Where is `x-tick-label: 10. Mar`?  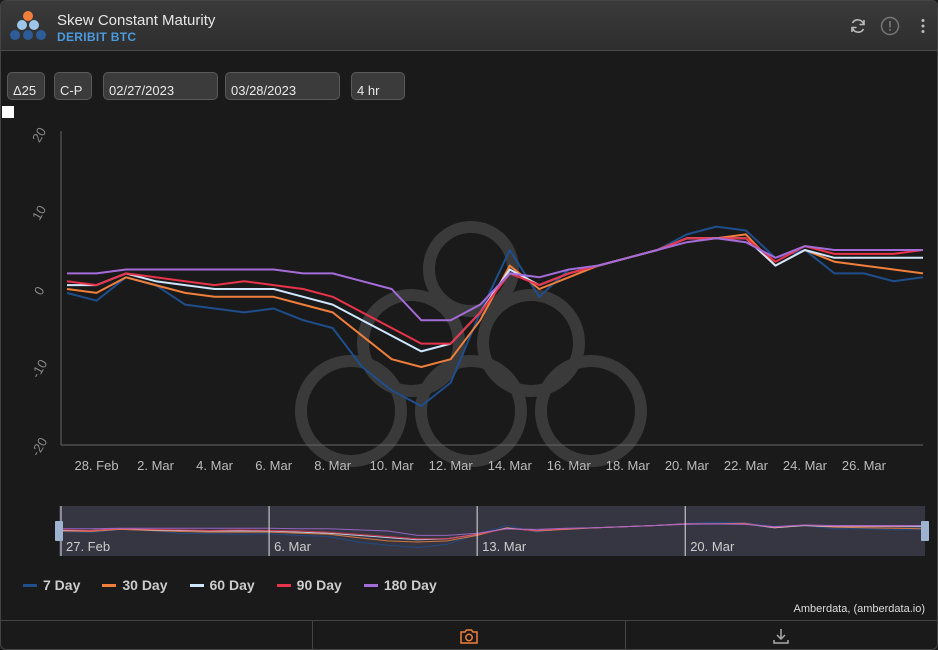
x-tick-label: 10. Mar is located at coordinates (392, 465).